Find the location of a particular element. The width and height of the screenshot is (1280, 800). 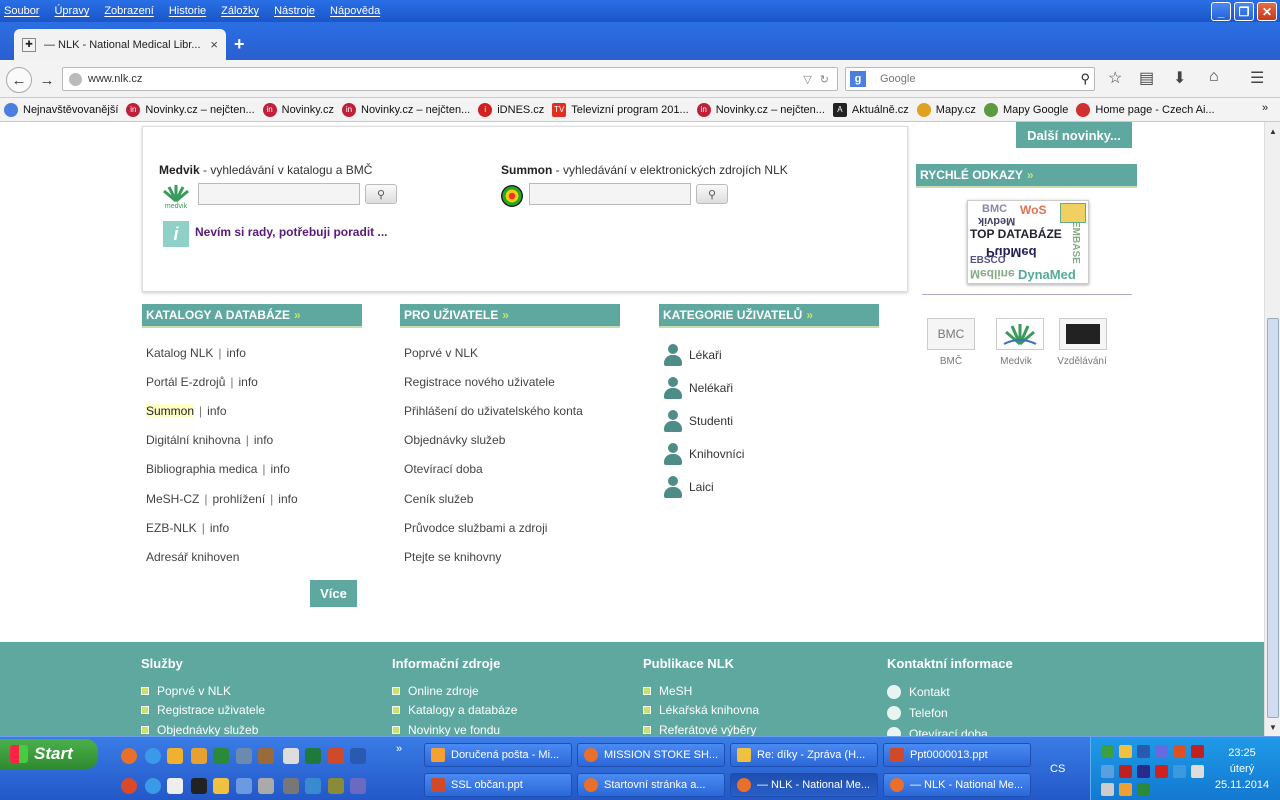

summon-search-input is located at coordinates (610, 194).